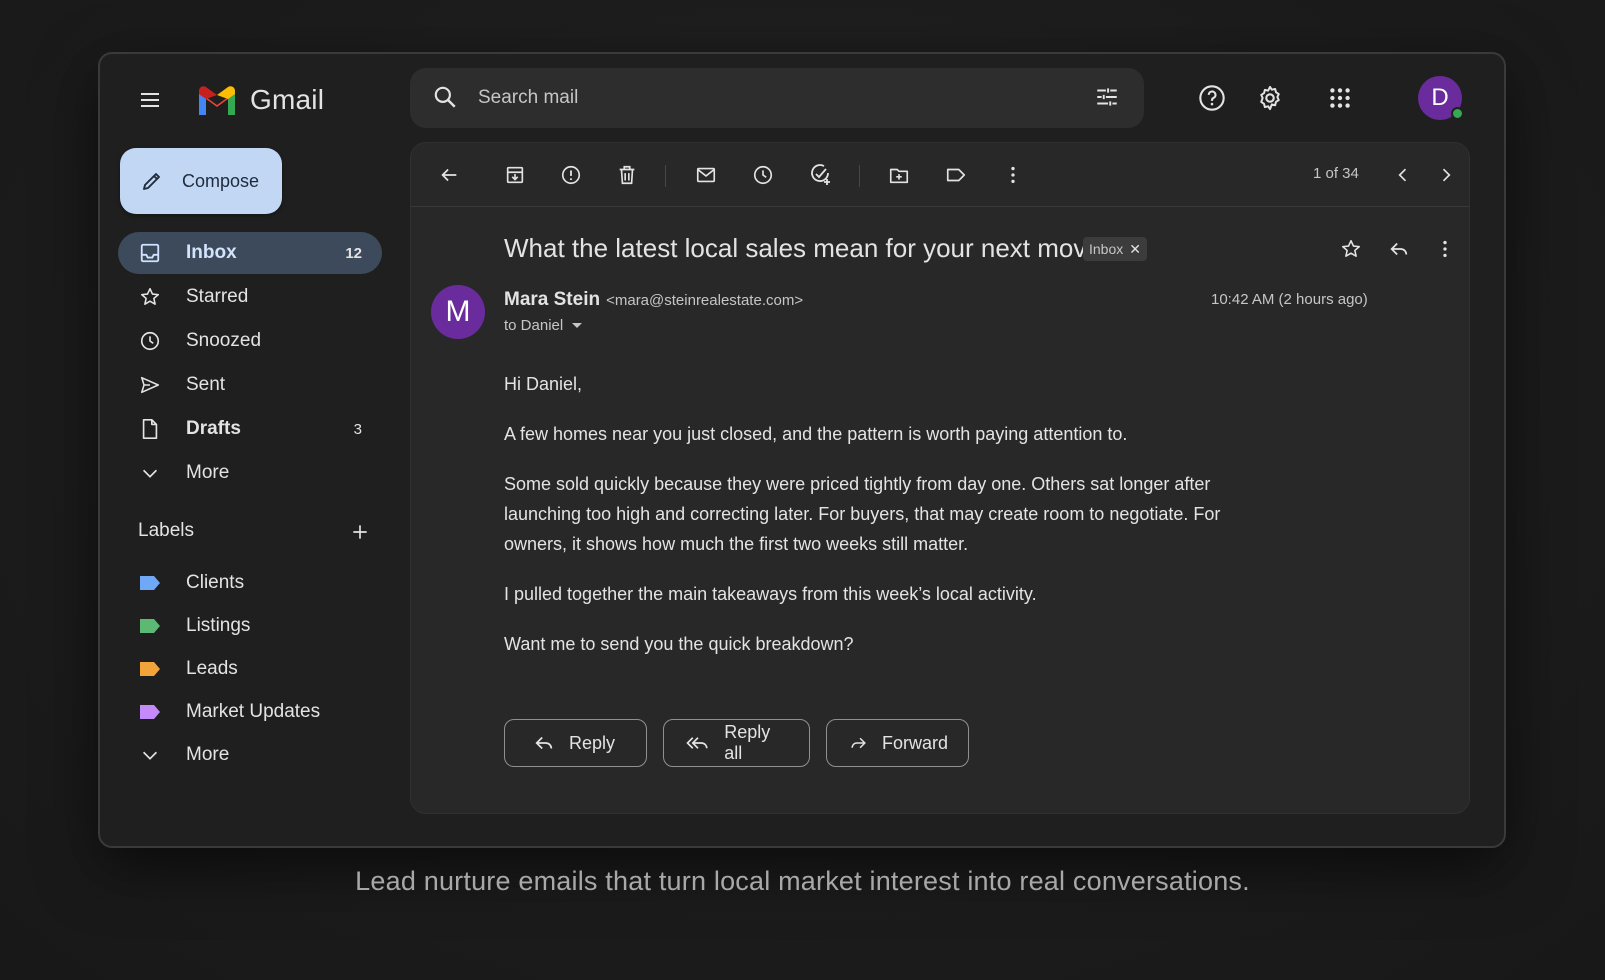 This screenshot has height=980, width=1605. I want to click on labels-more: More, so click(250, 755).